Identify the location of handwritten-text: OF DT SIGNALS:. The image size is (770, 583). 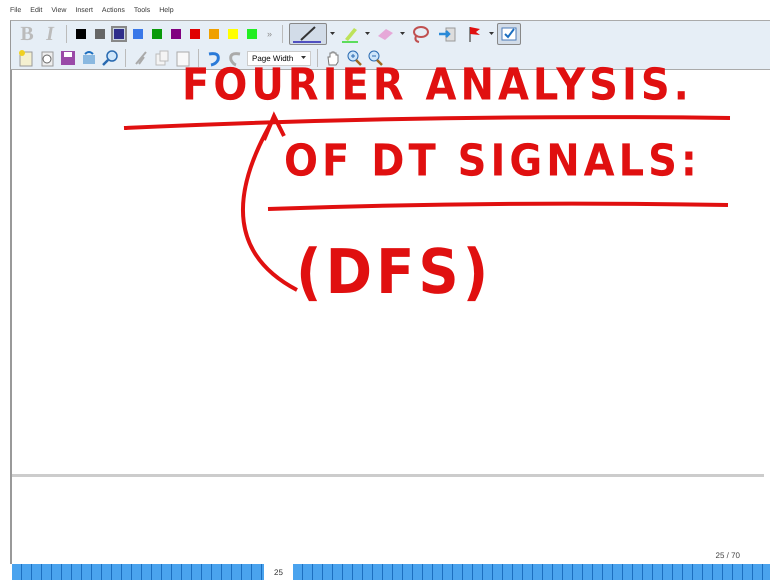
(492, 161).